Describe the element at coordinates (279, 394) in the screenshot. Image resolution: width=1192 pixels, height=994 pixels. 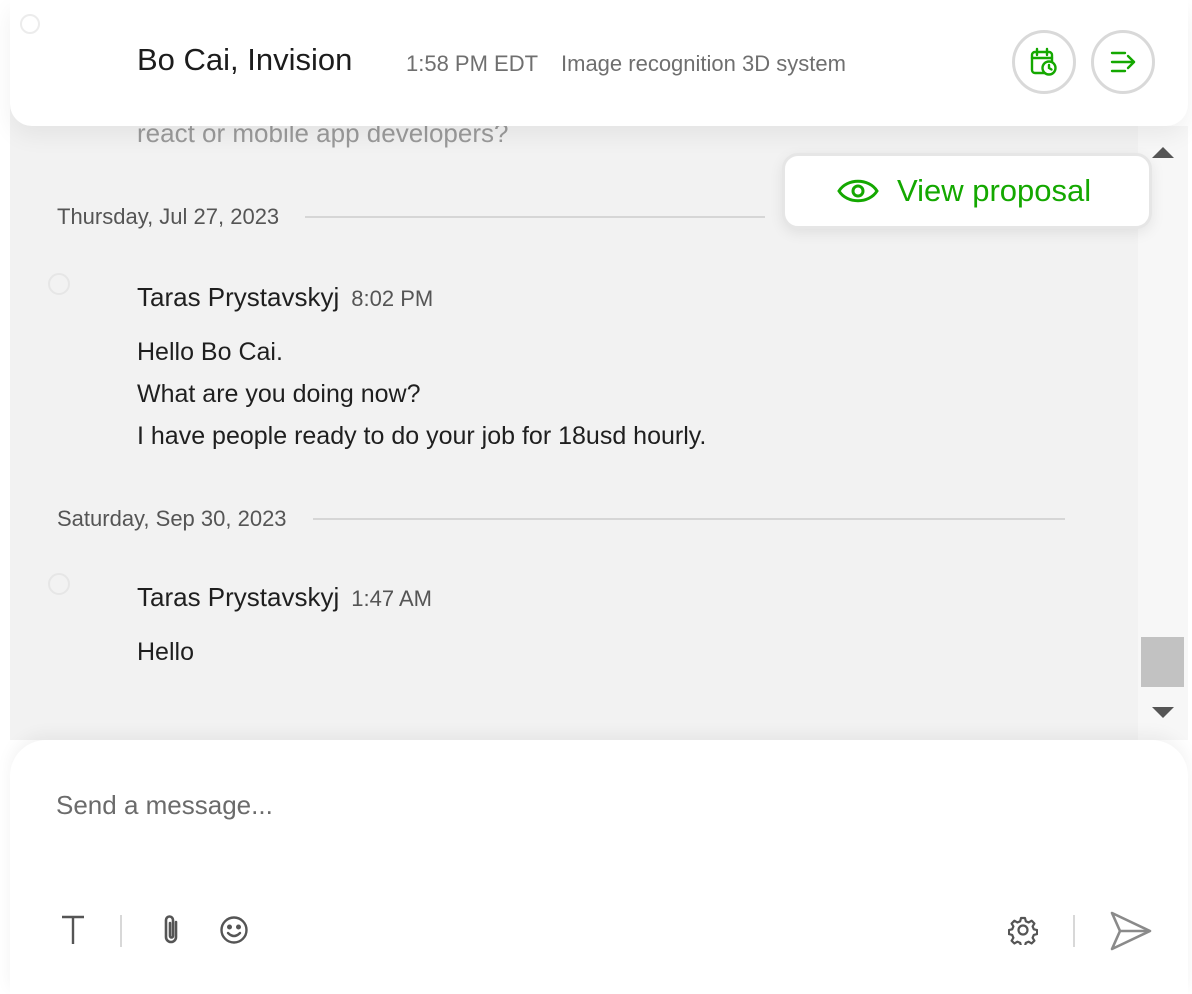
I see `message-line: What are you doing now?` at that location.